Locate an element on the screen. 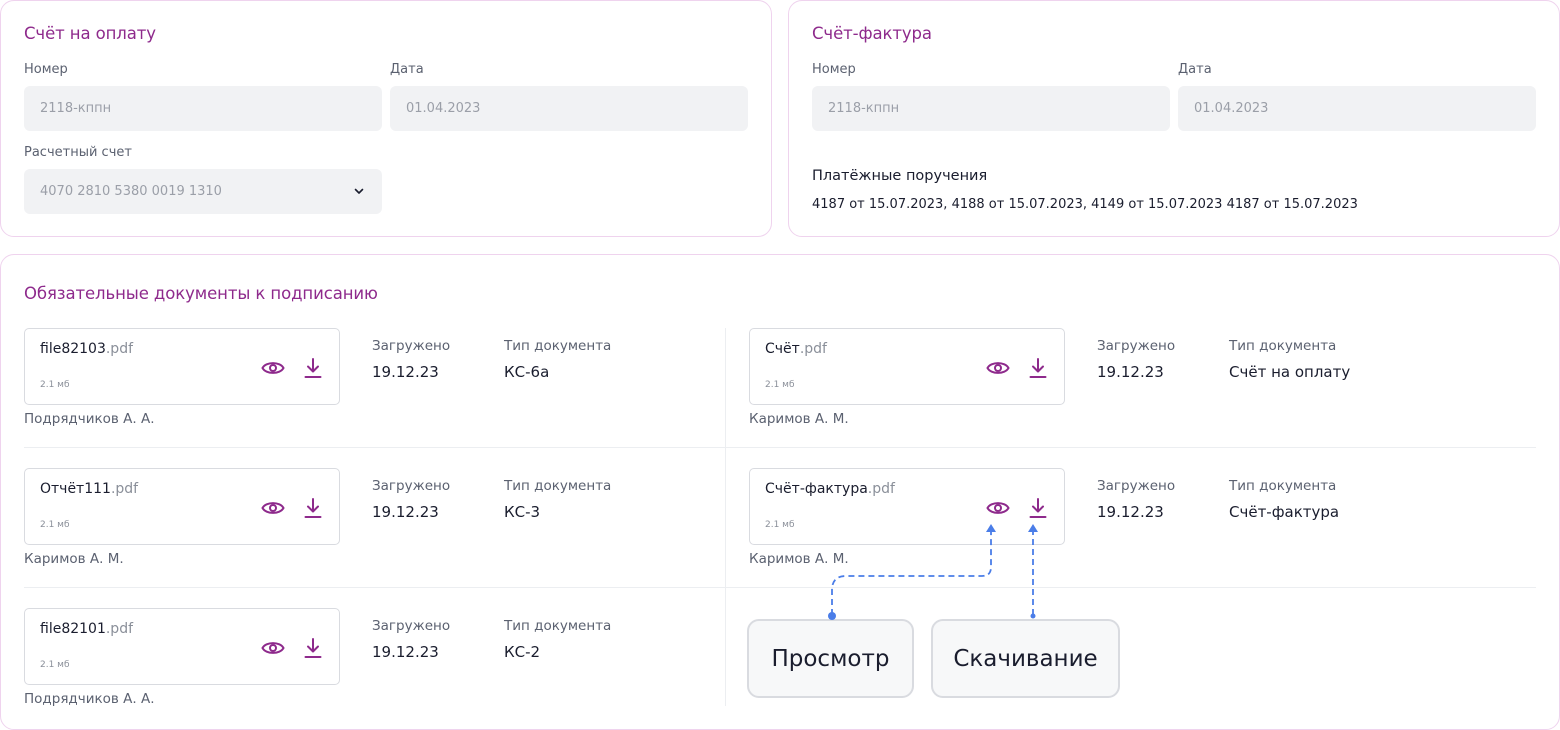 This screenshot has height=730, width=1560. invoice-date-value: 01.04.2023 is located at coordinates (443, 108).